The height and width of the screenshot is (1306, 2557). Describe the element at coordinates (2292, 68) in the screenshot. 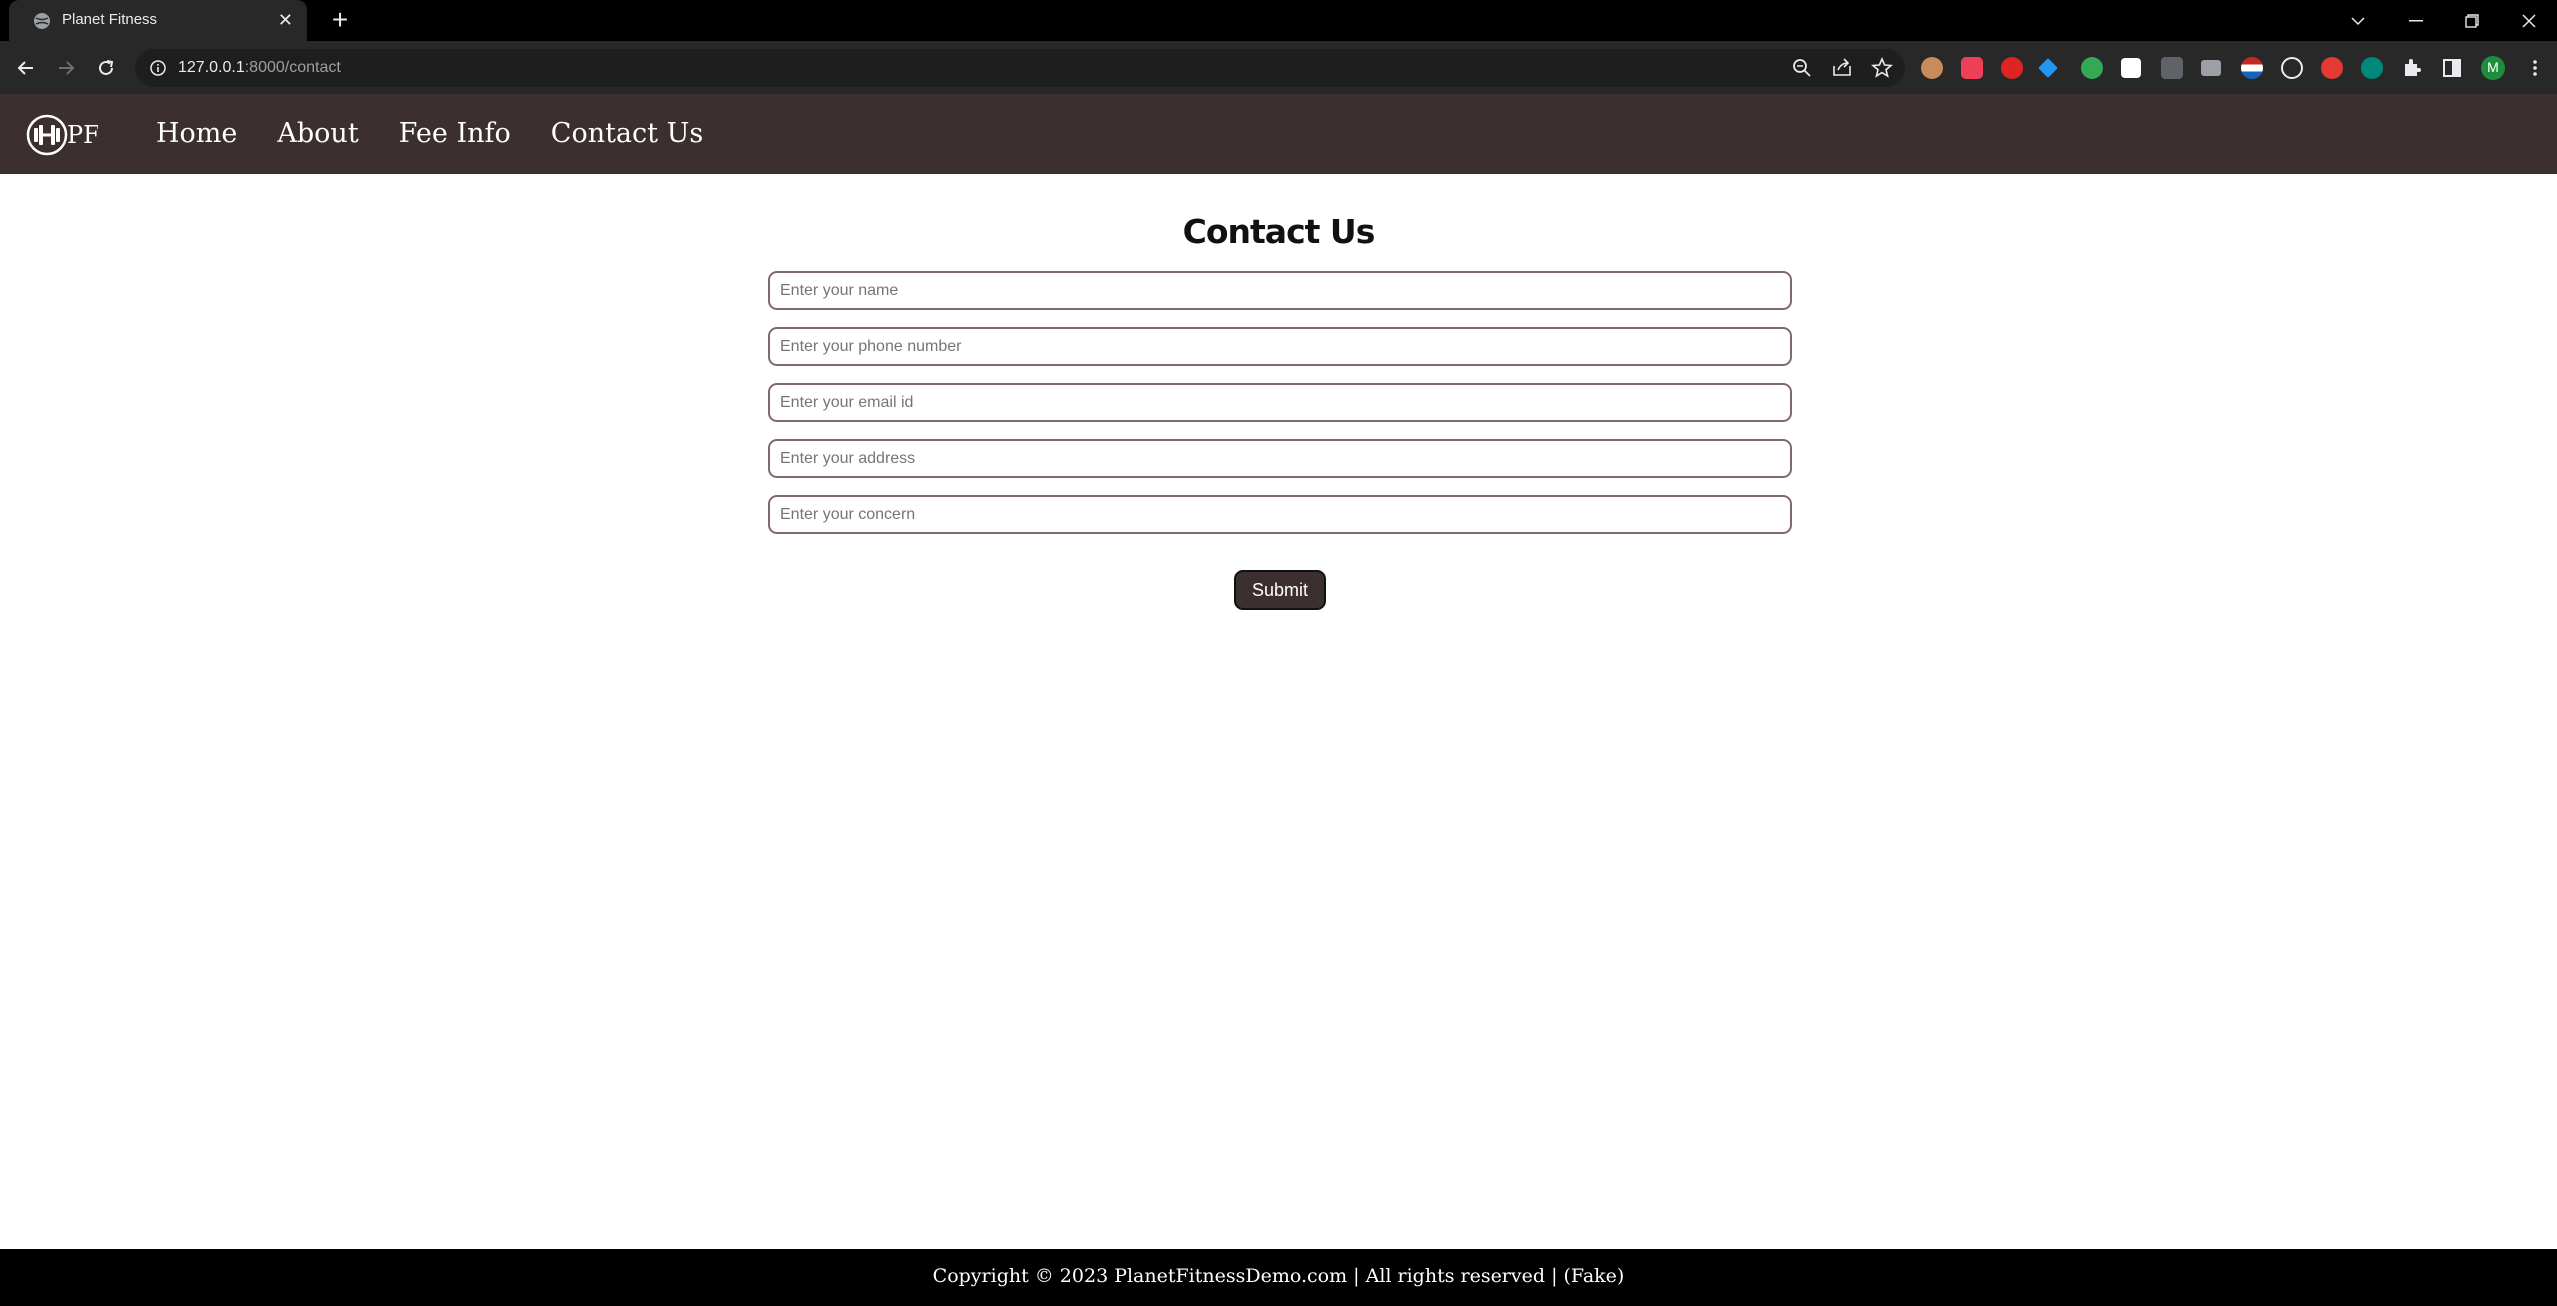

I see `react-devtools-icon` at that location.